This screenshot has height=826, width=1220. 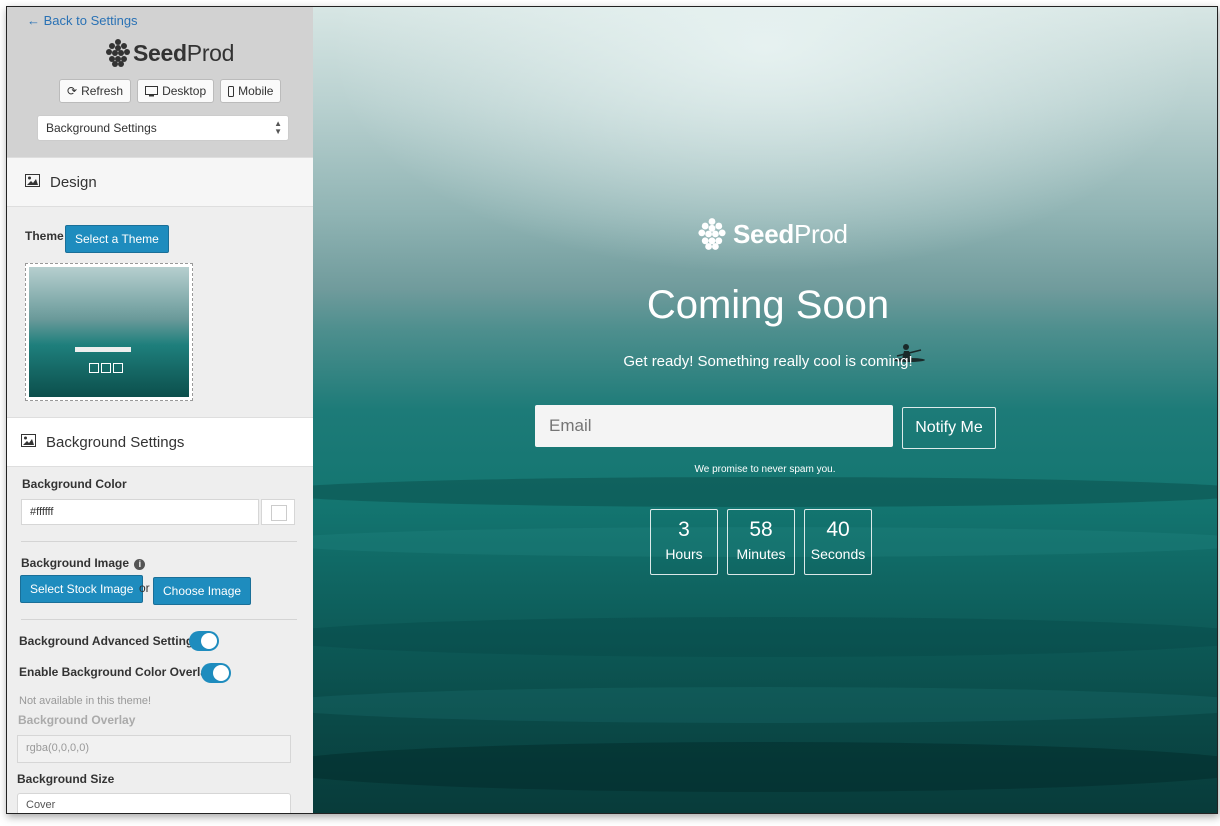 I want to click on background-overlay-label: Background Overlay, so click(x=77, y=720).